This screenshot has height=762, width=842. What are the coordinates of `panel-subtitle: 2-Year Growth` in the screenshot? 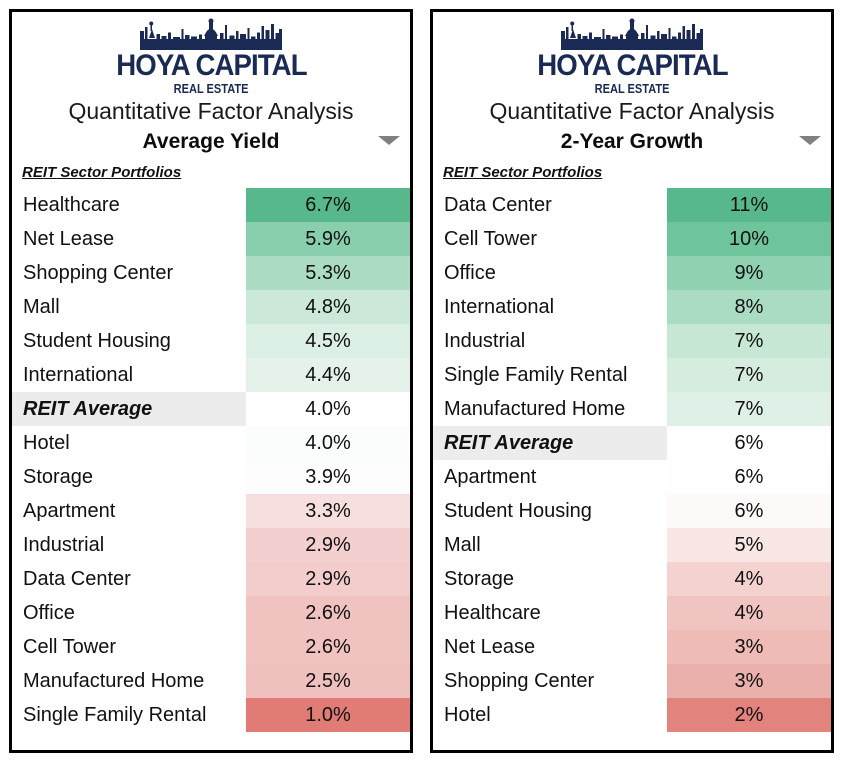 It's located at (632, 141).